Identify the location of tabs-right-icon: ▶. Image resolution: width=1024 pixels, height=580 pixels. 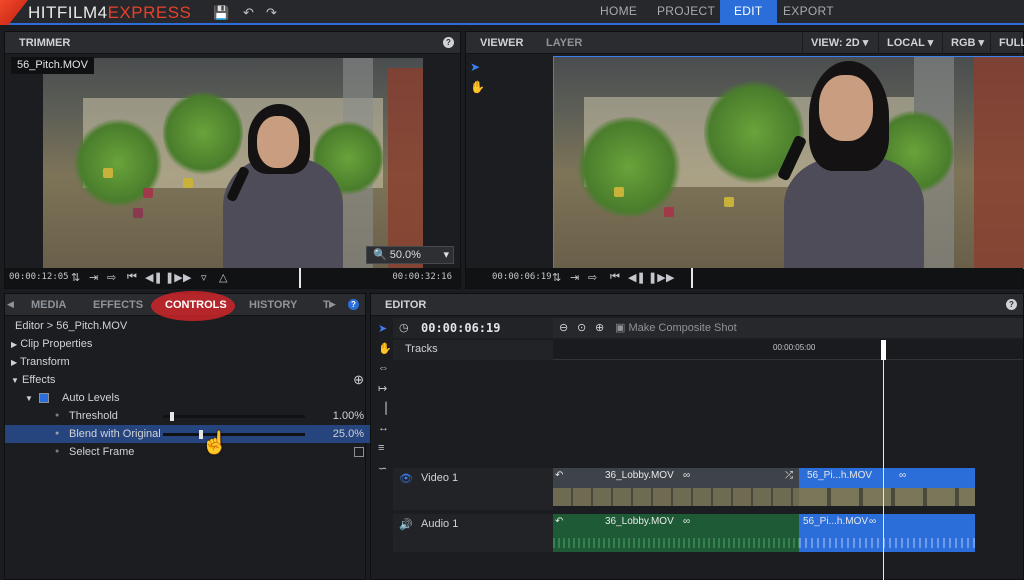
(332, 304).